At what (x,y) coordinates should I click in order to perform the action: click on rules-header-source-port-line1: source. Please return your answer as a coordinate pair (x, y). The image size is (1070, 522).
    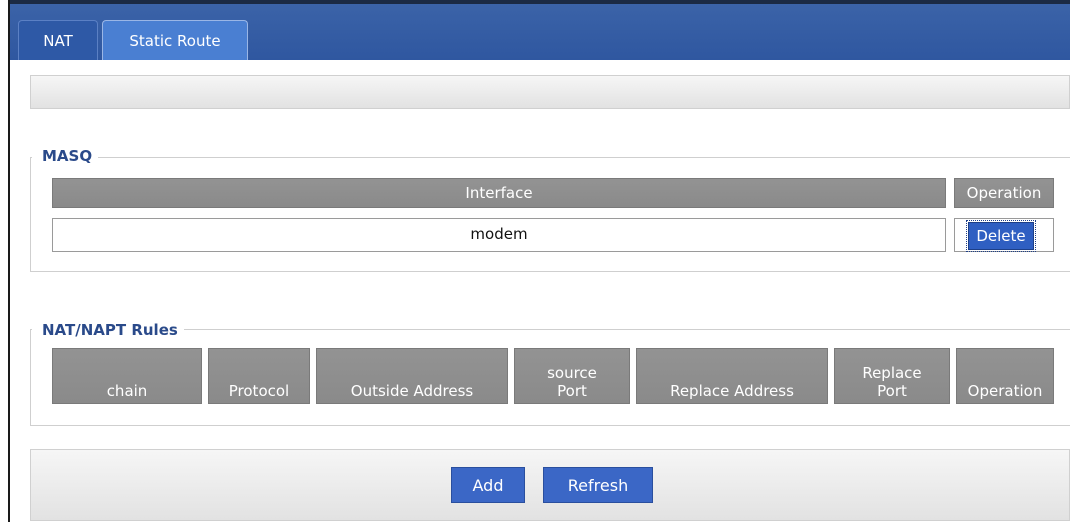
    Looking at the image, I should click on (572, 373).